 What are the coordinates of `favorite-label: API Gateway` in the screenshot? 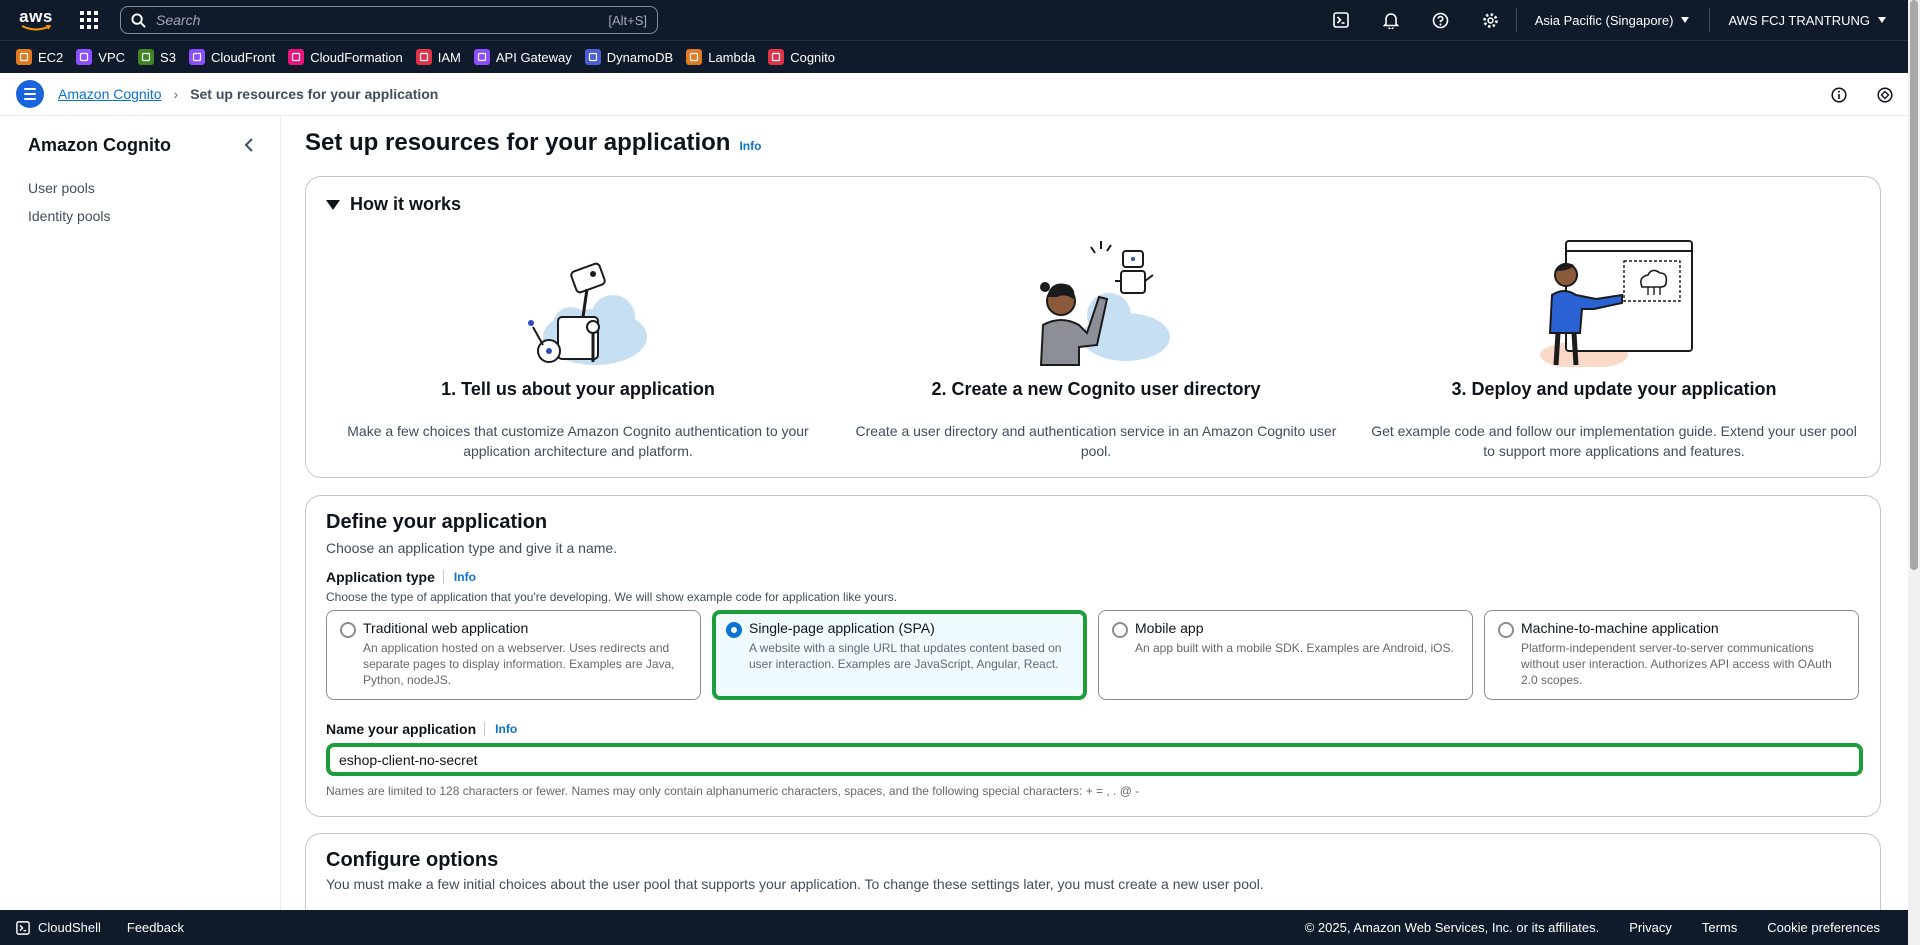 It's located at (533, 57).